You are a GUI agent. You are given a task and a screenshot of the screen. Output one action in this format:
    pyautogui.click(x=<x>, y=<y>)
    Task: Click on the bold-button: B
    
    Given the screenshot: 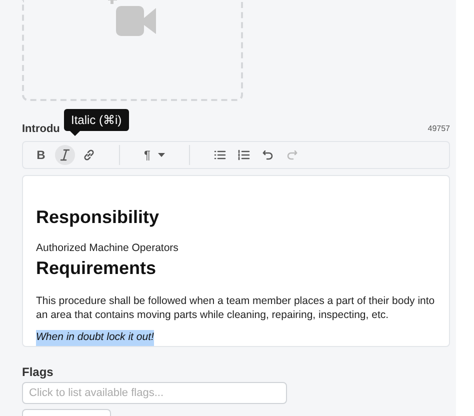 What is the action you would take?
    pyautogui.click(x=41, y=155)
    